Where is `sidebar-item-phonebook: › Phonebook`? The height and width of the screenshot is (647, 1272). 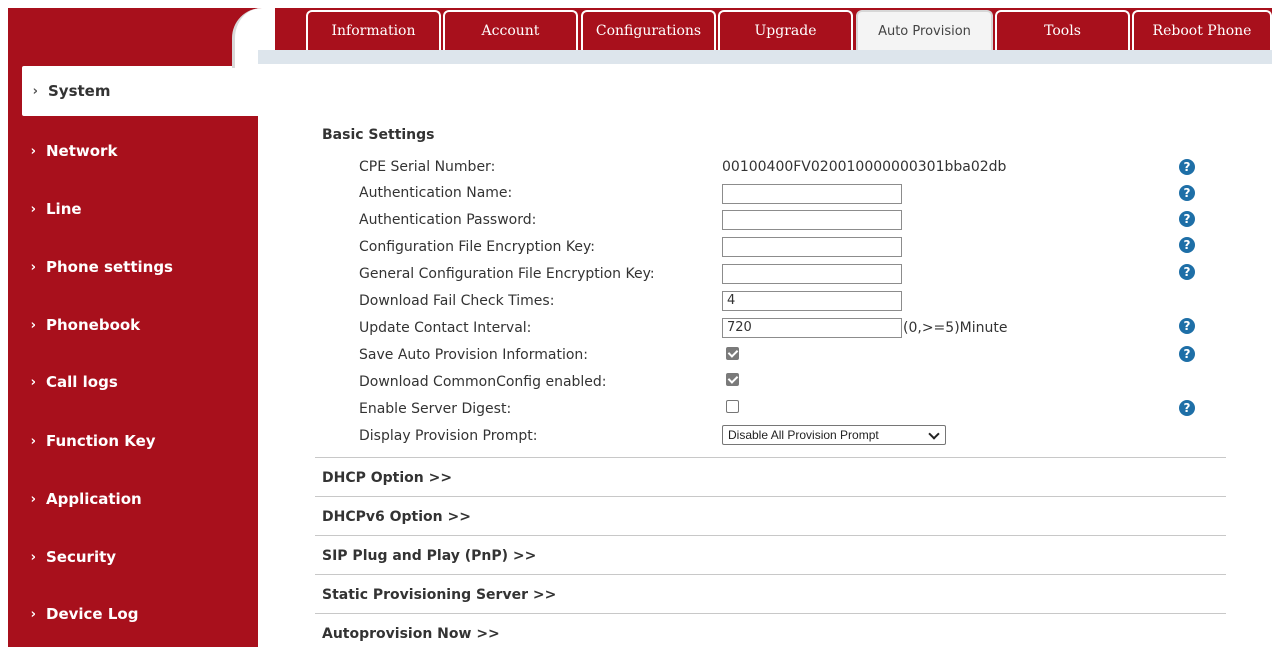
sidebar-item-phonebook: › Phonebook is located at coordinates (133, 325).